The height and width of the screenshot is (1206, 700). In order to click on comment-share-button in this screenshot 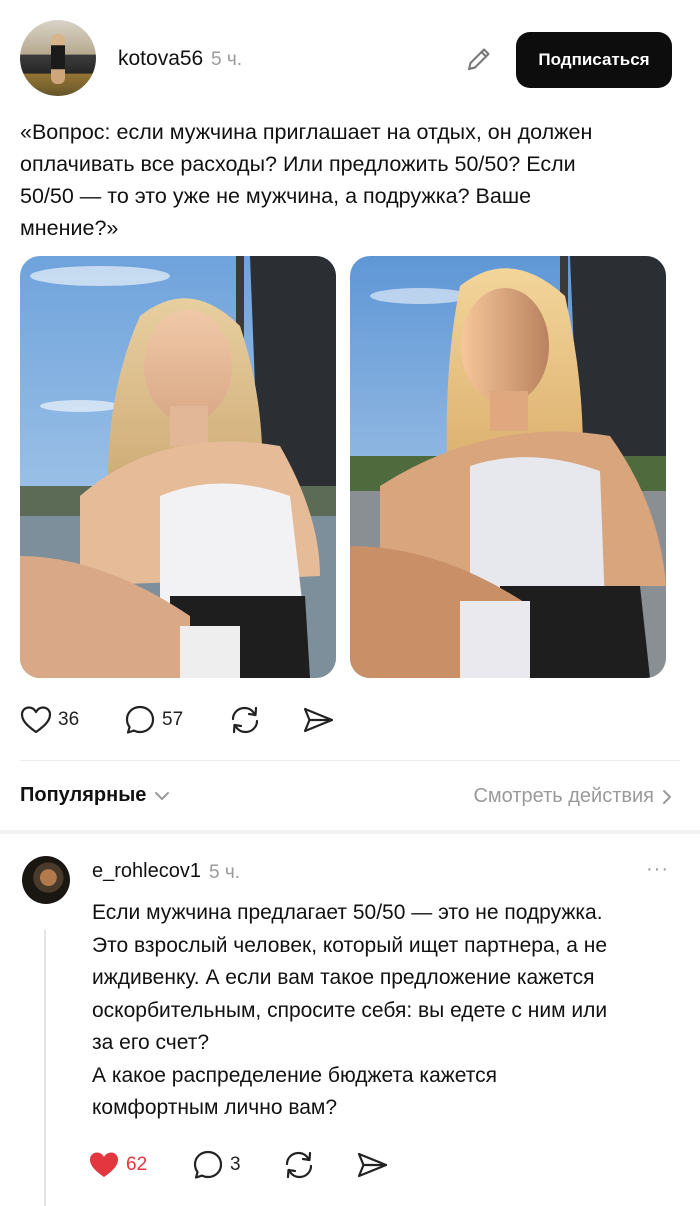, I will do `click(373, 1165)`.